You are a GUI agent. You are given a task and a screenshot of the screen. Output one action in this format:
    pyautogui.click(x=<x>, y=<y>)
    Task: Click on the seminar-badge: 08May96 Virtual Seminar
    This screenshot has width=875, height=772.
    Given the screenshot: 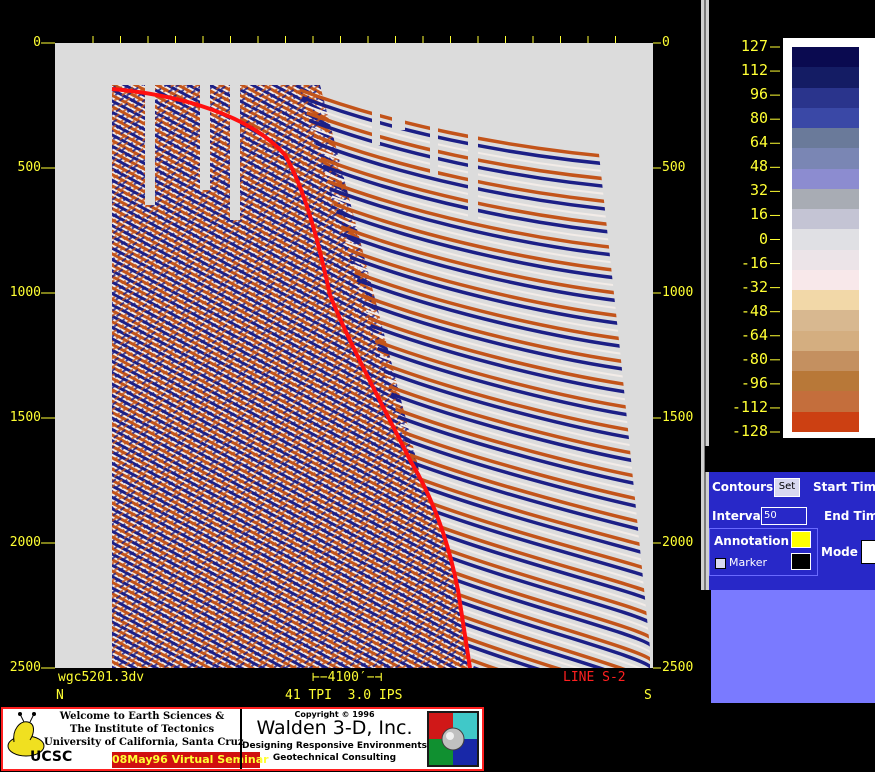 What is the action you would take?
    pyautogui.click(x=190, y=760)
    